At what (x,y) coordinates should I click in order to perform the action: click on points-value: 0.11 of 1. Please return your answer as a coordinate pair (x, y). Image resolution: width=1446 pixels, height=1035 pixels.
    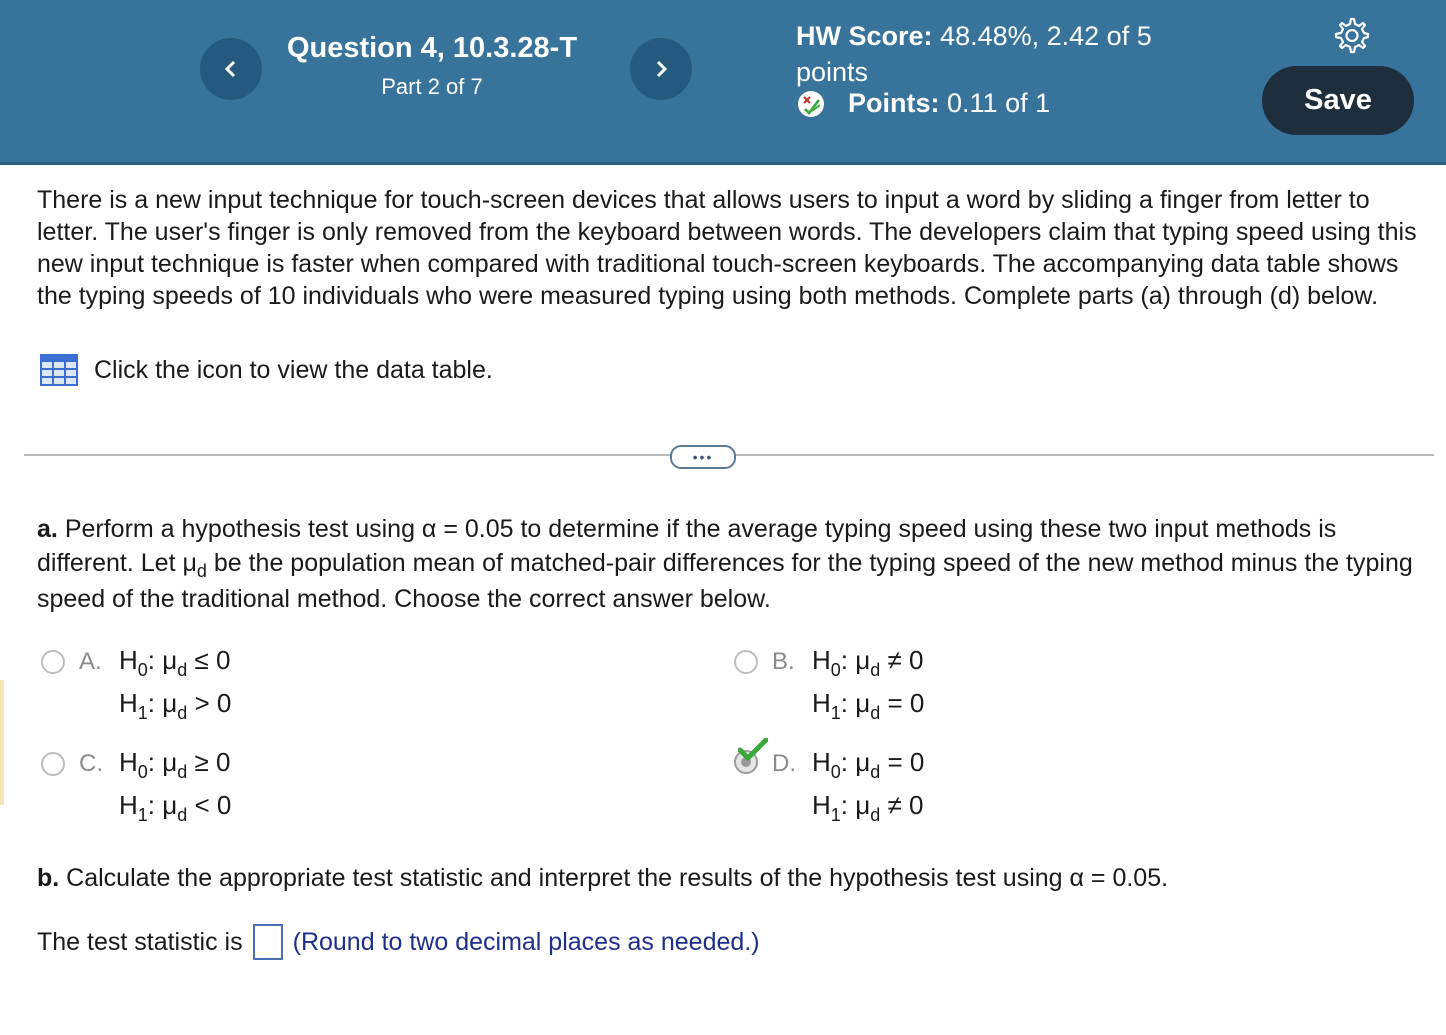
    Looking at the image, I should click on (999, 103).